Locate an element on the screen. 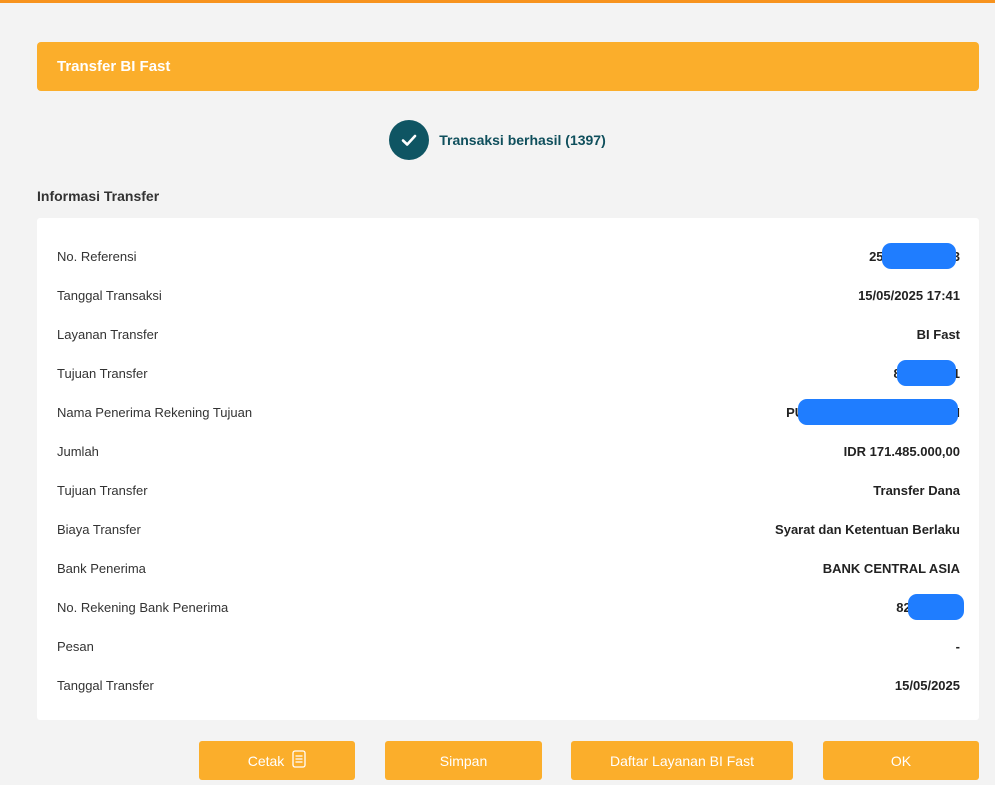 The height and width of the screenshot is (785, 995). document-icon is located at coordinates (299, 760).